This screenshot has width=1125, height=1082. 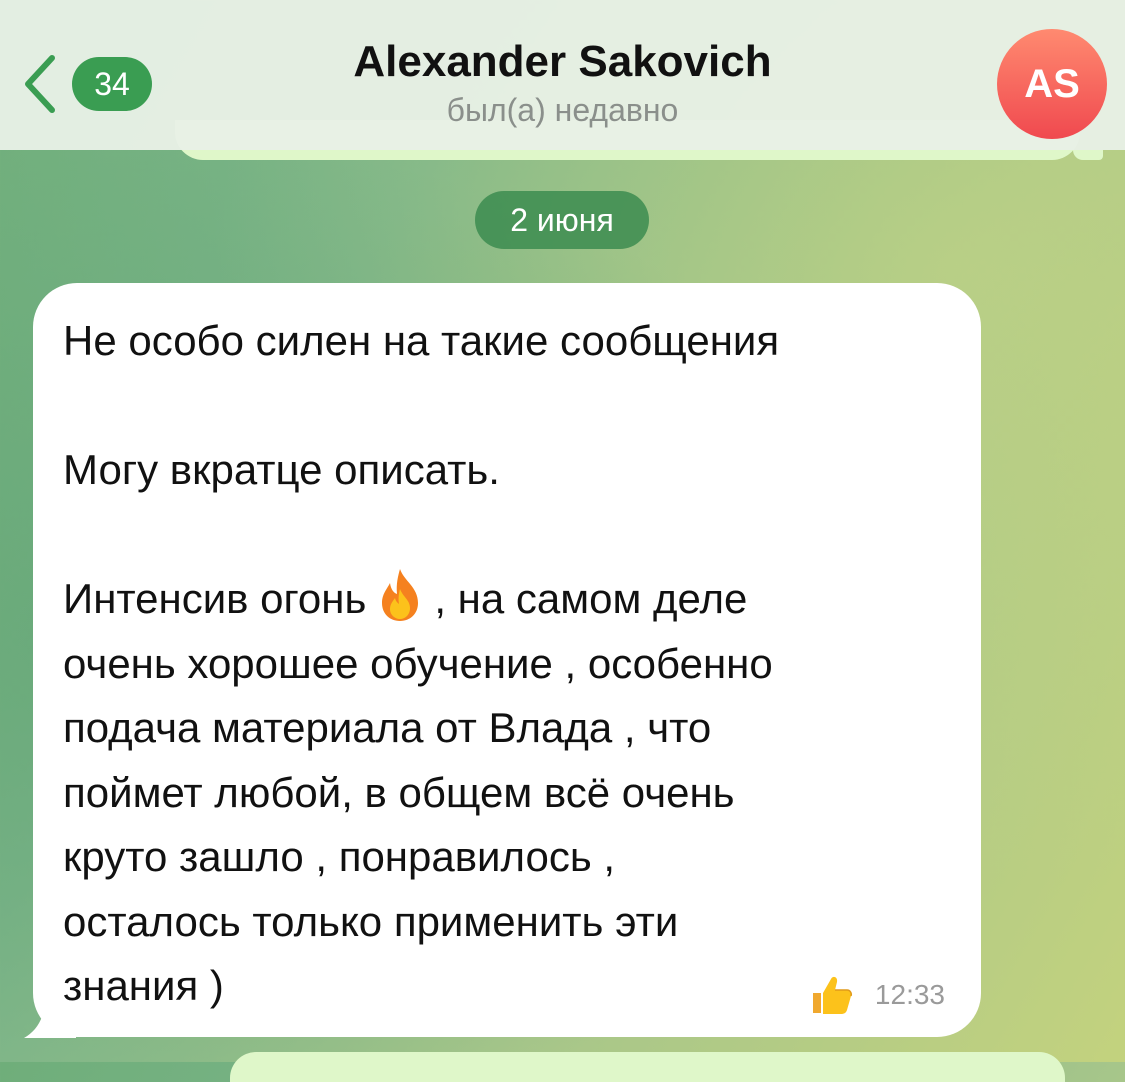 What do you see at coordinates (400, 595) in the screenshot?
I see `fire-emoji-icon` at bounding box center [400, 595].